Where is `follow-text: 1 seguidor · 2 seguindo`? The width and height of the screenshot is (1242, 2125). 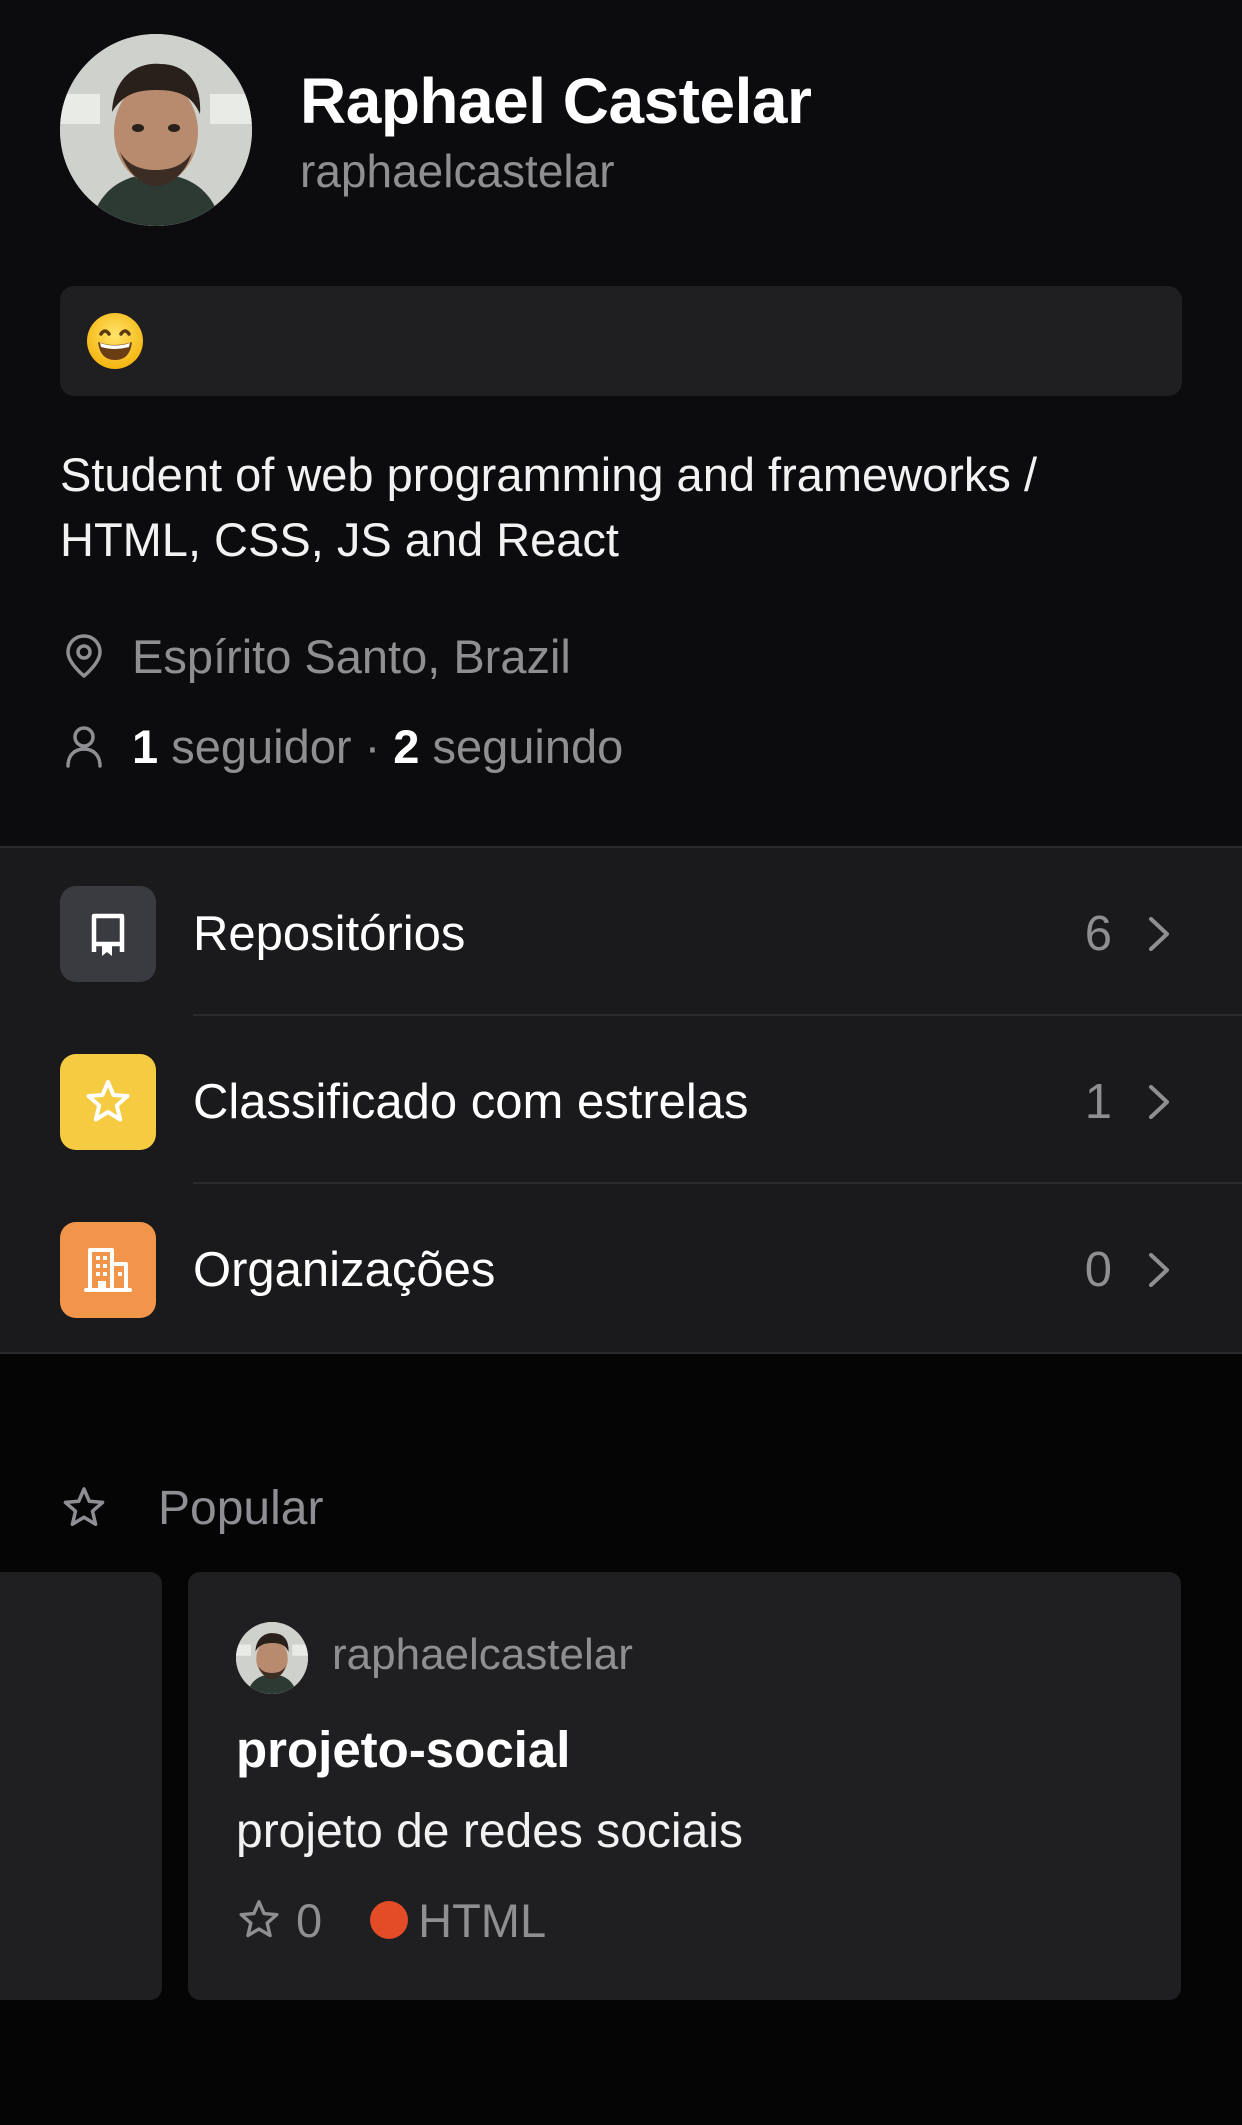 follow-text: 1 seguidor · 2 seguindo is located at coordinates (377, 746).